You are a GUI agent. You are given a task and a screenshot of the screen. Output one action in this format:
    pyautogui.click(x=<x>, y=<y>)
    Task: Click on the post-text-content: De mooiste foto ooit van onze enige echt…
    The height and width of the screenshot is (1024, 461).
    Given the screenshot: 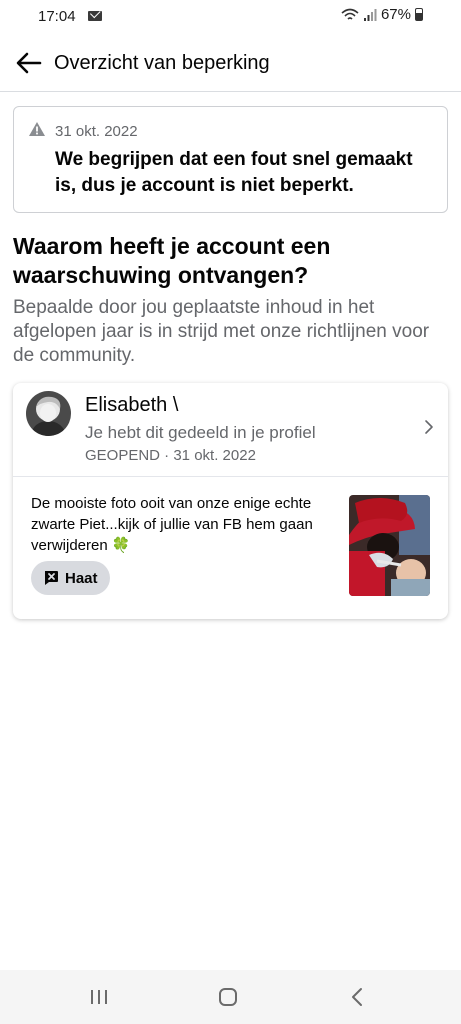 What is the action you would take?
    pyautogui.click(x=172, y=524)
    